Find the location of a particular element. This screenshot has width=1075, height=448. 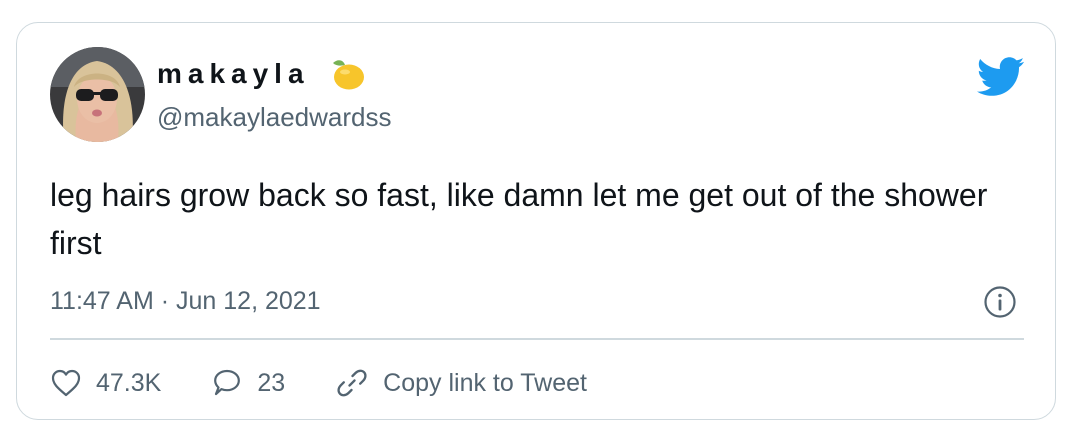

timestamp: 11:47 AM · Jun 12, 2021 is located at coordinates (185, 301).